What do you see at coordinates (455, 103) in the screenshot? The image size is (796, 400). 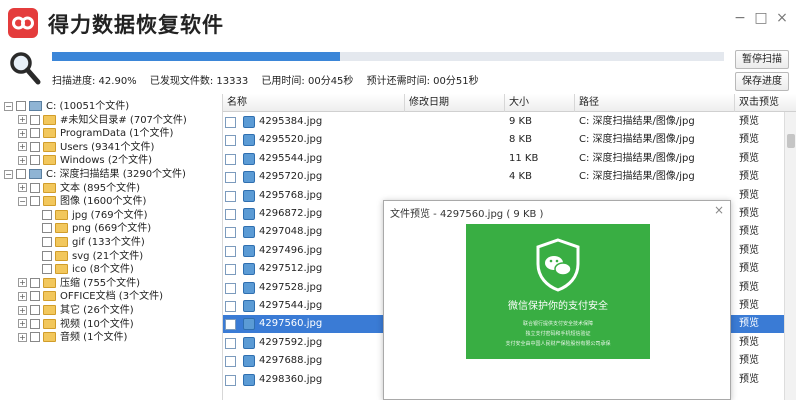 I see `column-header-date: 修改日期` at bounding box center [455, 103].